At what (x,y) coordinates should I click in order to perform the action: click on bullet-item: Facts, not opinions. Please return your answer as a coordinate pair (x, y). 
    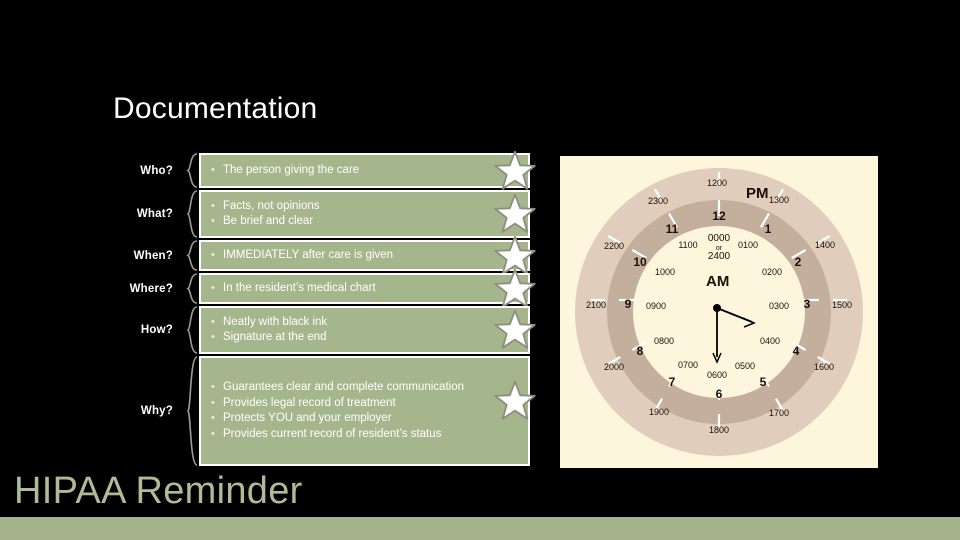
    Looking at the image, I should click on (347, 207).